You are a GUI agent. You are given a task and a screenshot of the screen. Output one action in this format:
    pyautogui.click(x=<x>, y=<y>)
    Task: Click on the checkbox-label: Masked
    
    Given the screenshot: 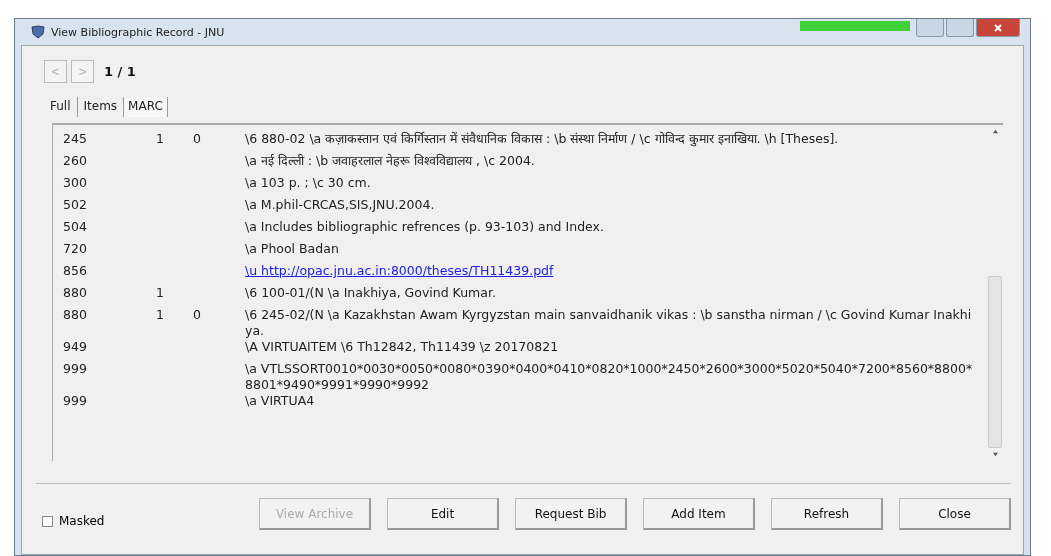 What is the action you would take?
    pyautogui.click(x=82, y=521)
    